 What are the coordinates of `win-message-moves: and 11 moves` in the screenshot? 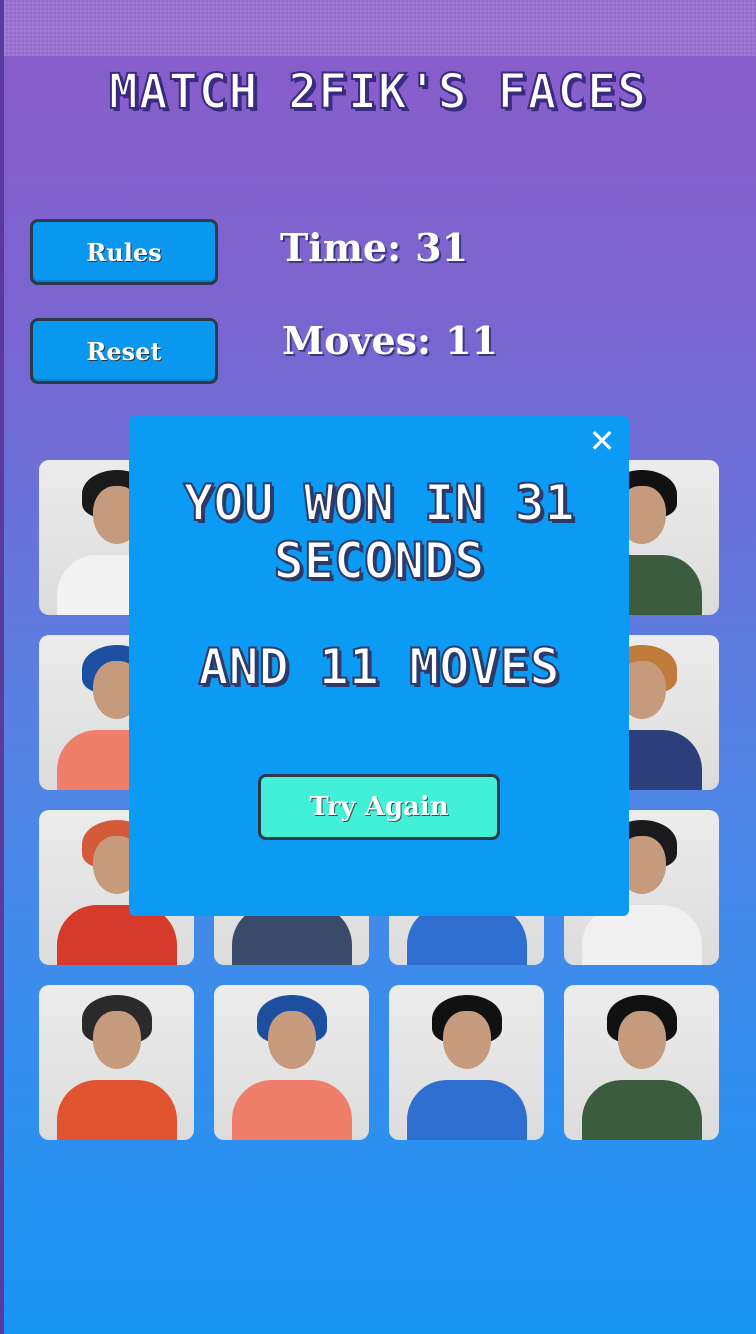 It's located at (378, 667).